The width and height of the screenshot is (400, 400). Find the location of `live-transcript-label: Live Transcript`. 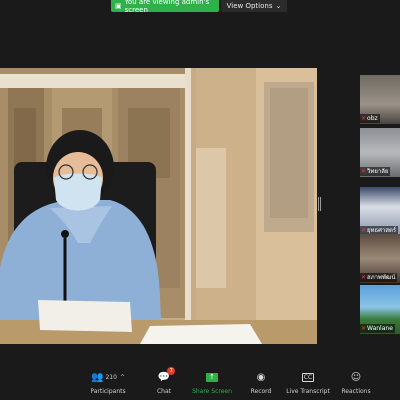

live-transcript-label: Live Transcript is located at coordinates (308, 391).